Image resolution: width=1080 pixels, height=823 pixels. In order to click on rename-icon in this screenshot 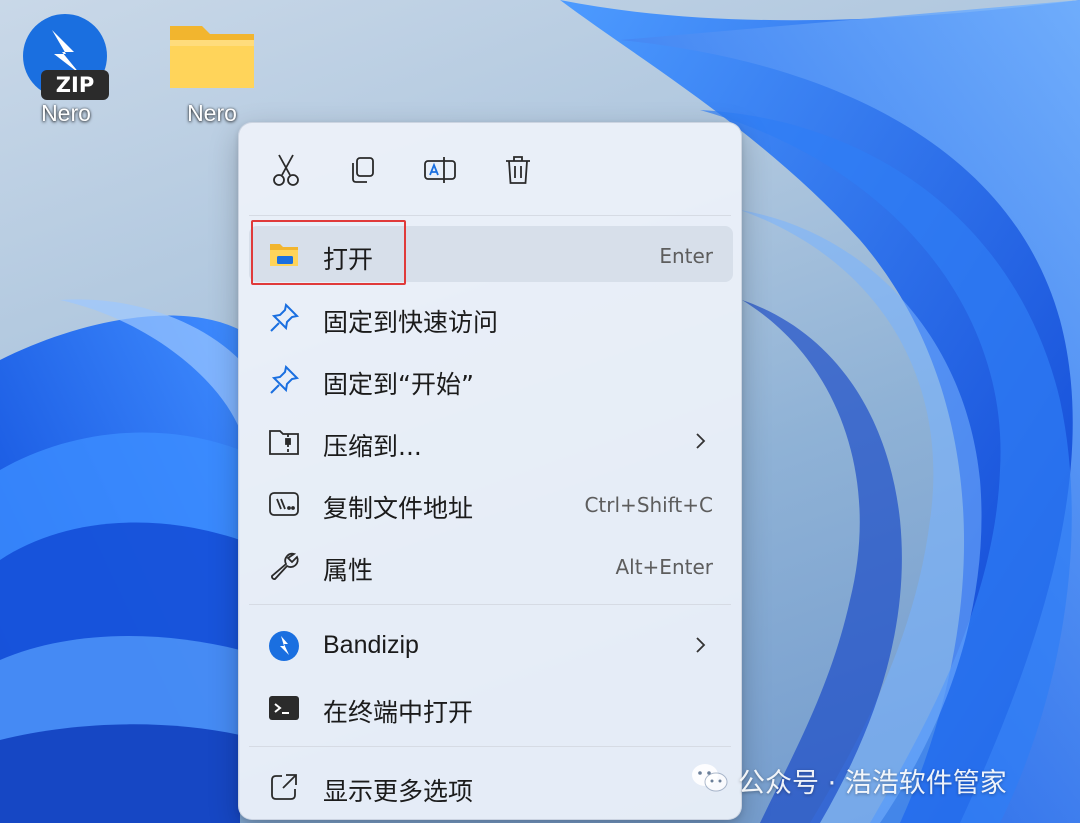, I will do `click(440, 172)`.